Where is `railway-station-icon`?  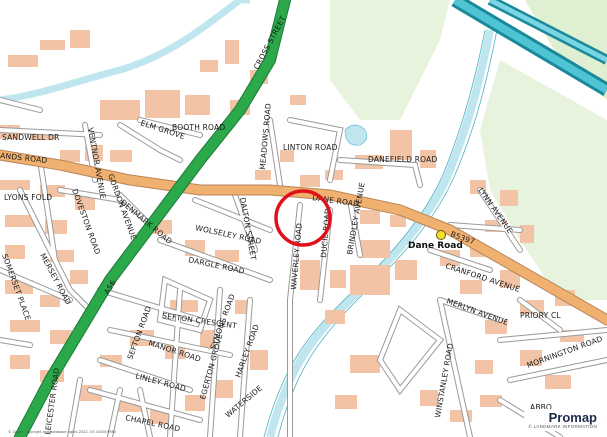 railway-station-icon is located at coordinates (441, 235).